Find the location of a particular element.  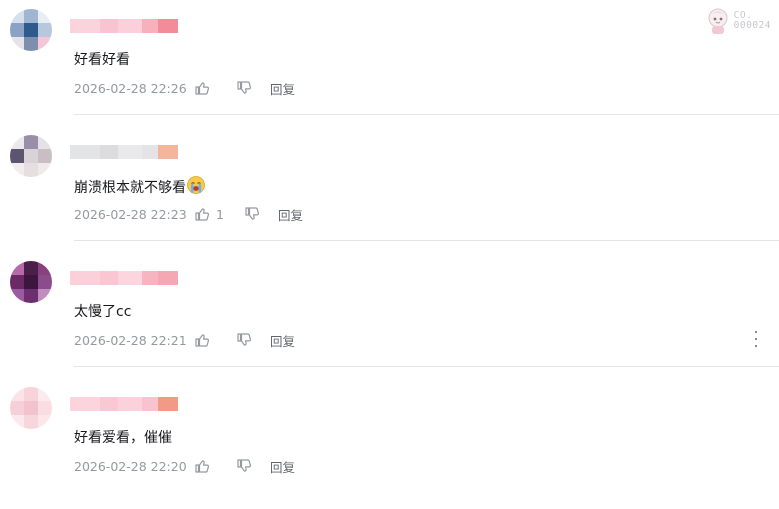

more-options-icon is located at coordinates (756, 339).